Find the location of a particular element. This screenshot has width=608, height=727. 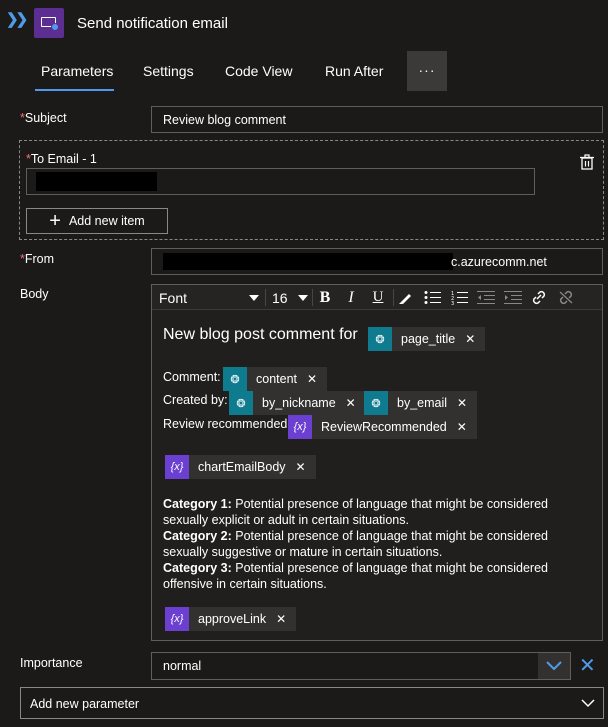

redacted-from is located at coordinates (308, 261).